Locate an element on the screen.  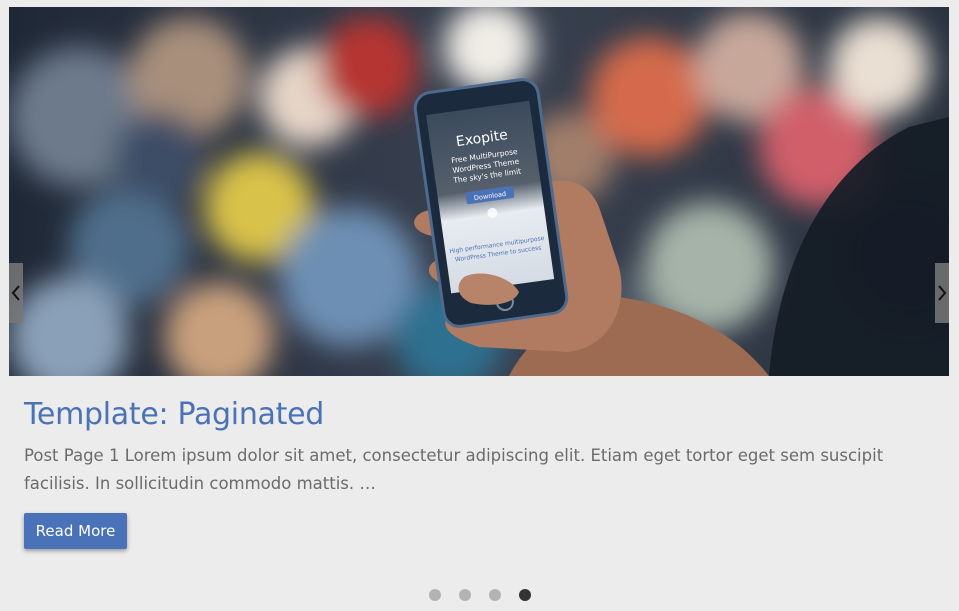
chevron-right-icon is located at coordinates (942, 293).